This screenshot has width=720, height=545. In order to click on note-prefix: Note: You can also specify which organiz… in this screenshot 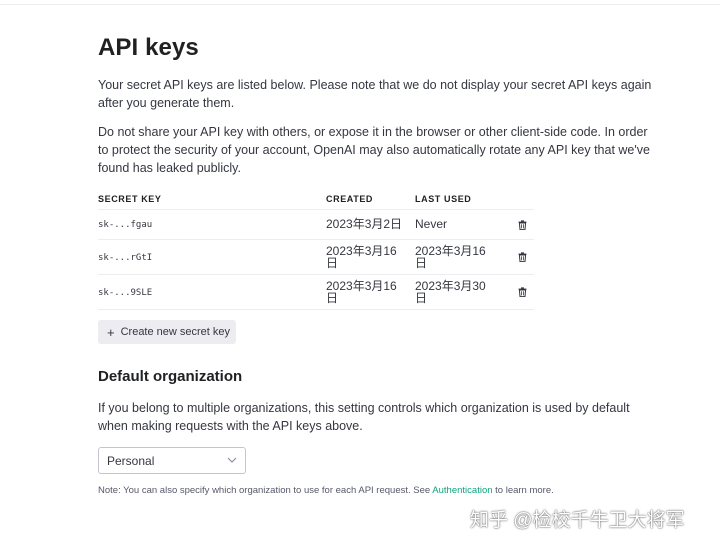, I will do `click(265, 490)`.